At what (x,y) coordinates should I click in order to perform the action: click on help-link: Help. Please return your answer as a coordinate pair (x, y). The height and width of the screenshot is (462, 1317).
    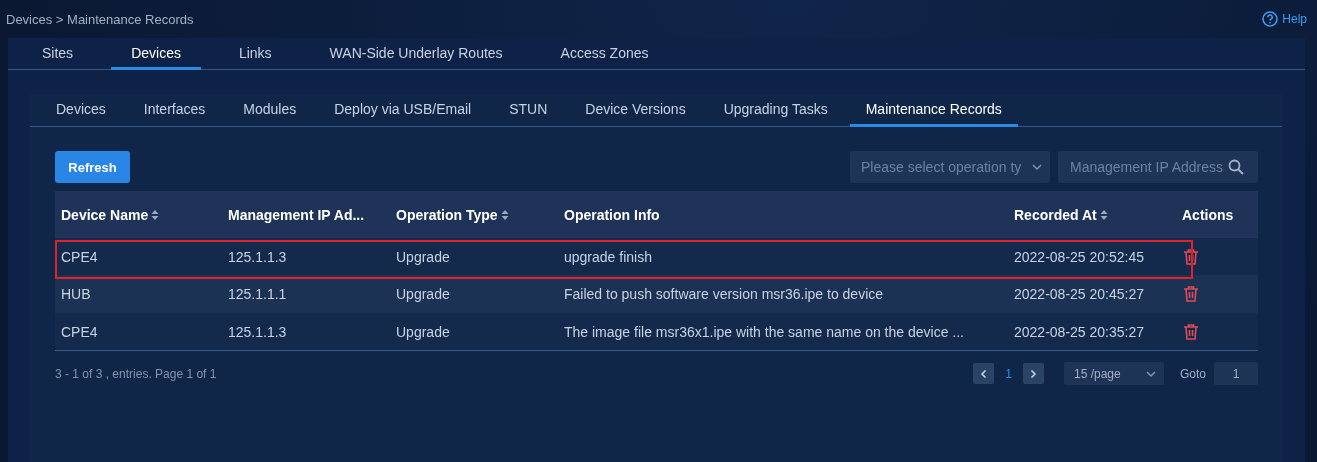
    Looking at the image, I should click on (1284, 19).